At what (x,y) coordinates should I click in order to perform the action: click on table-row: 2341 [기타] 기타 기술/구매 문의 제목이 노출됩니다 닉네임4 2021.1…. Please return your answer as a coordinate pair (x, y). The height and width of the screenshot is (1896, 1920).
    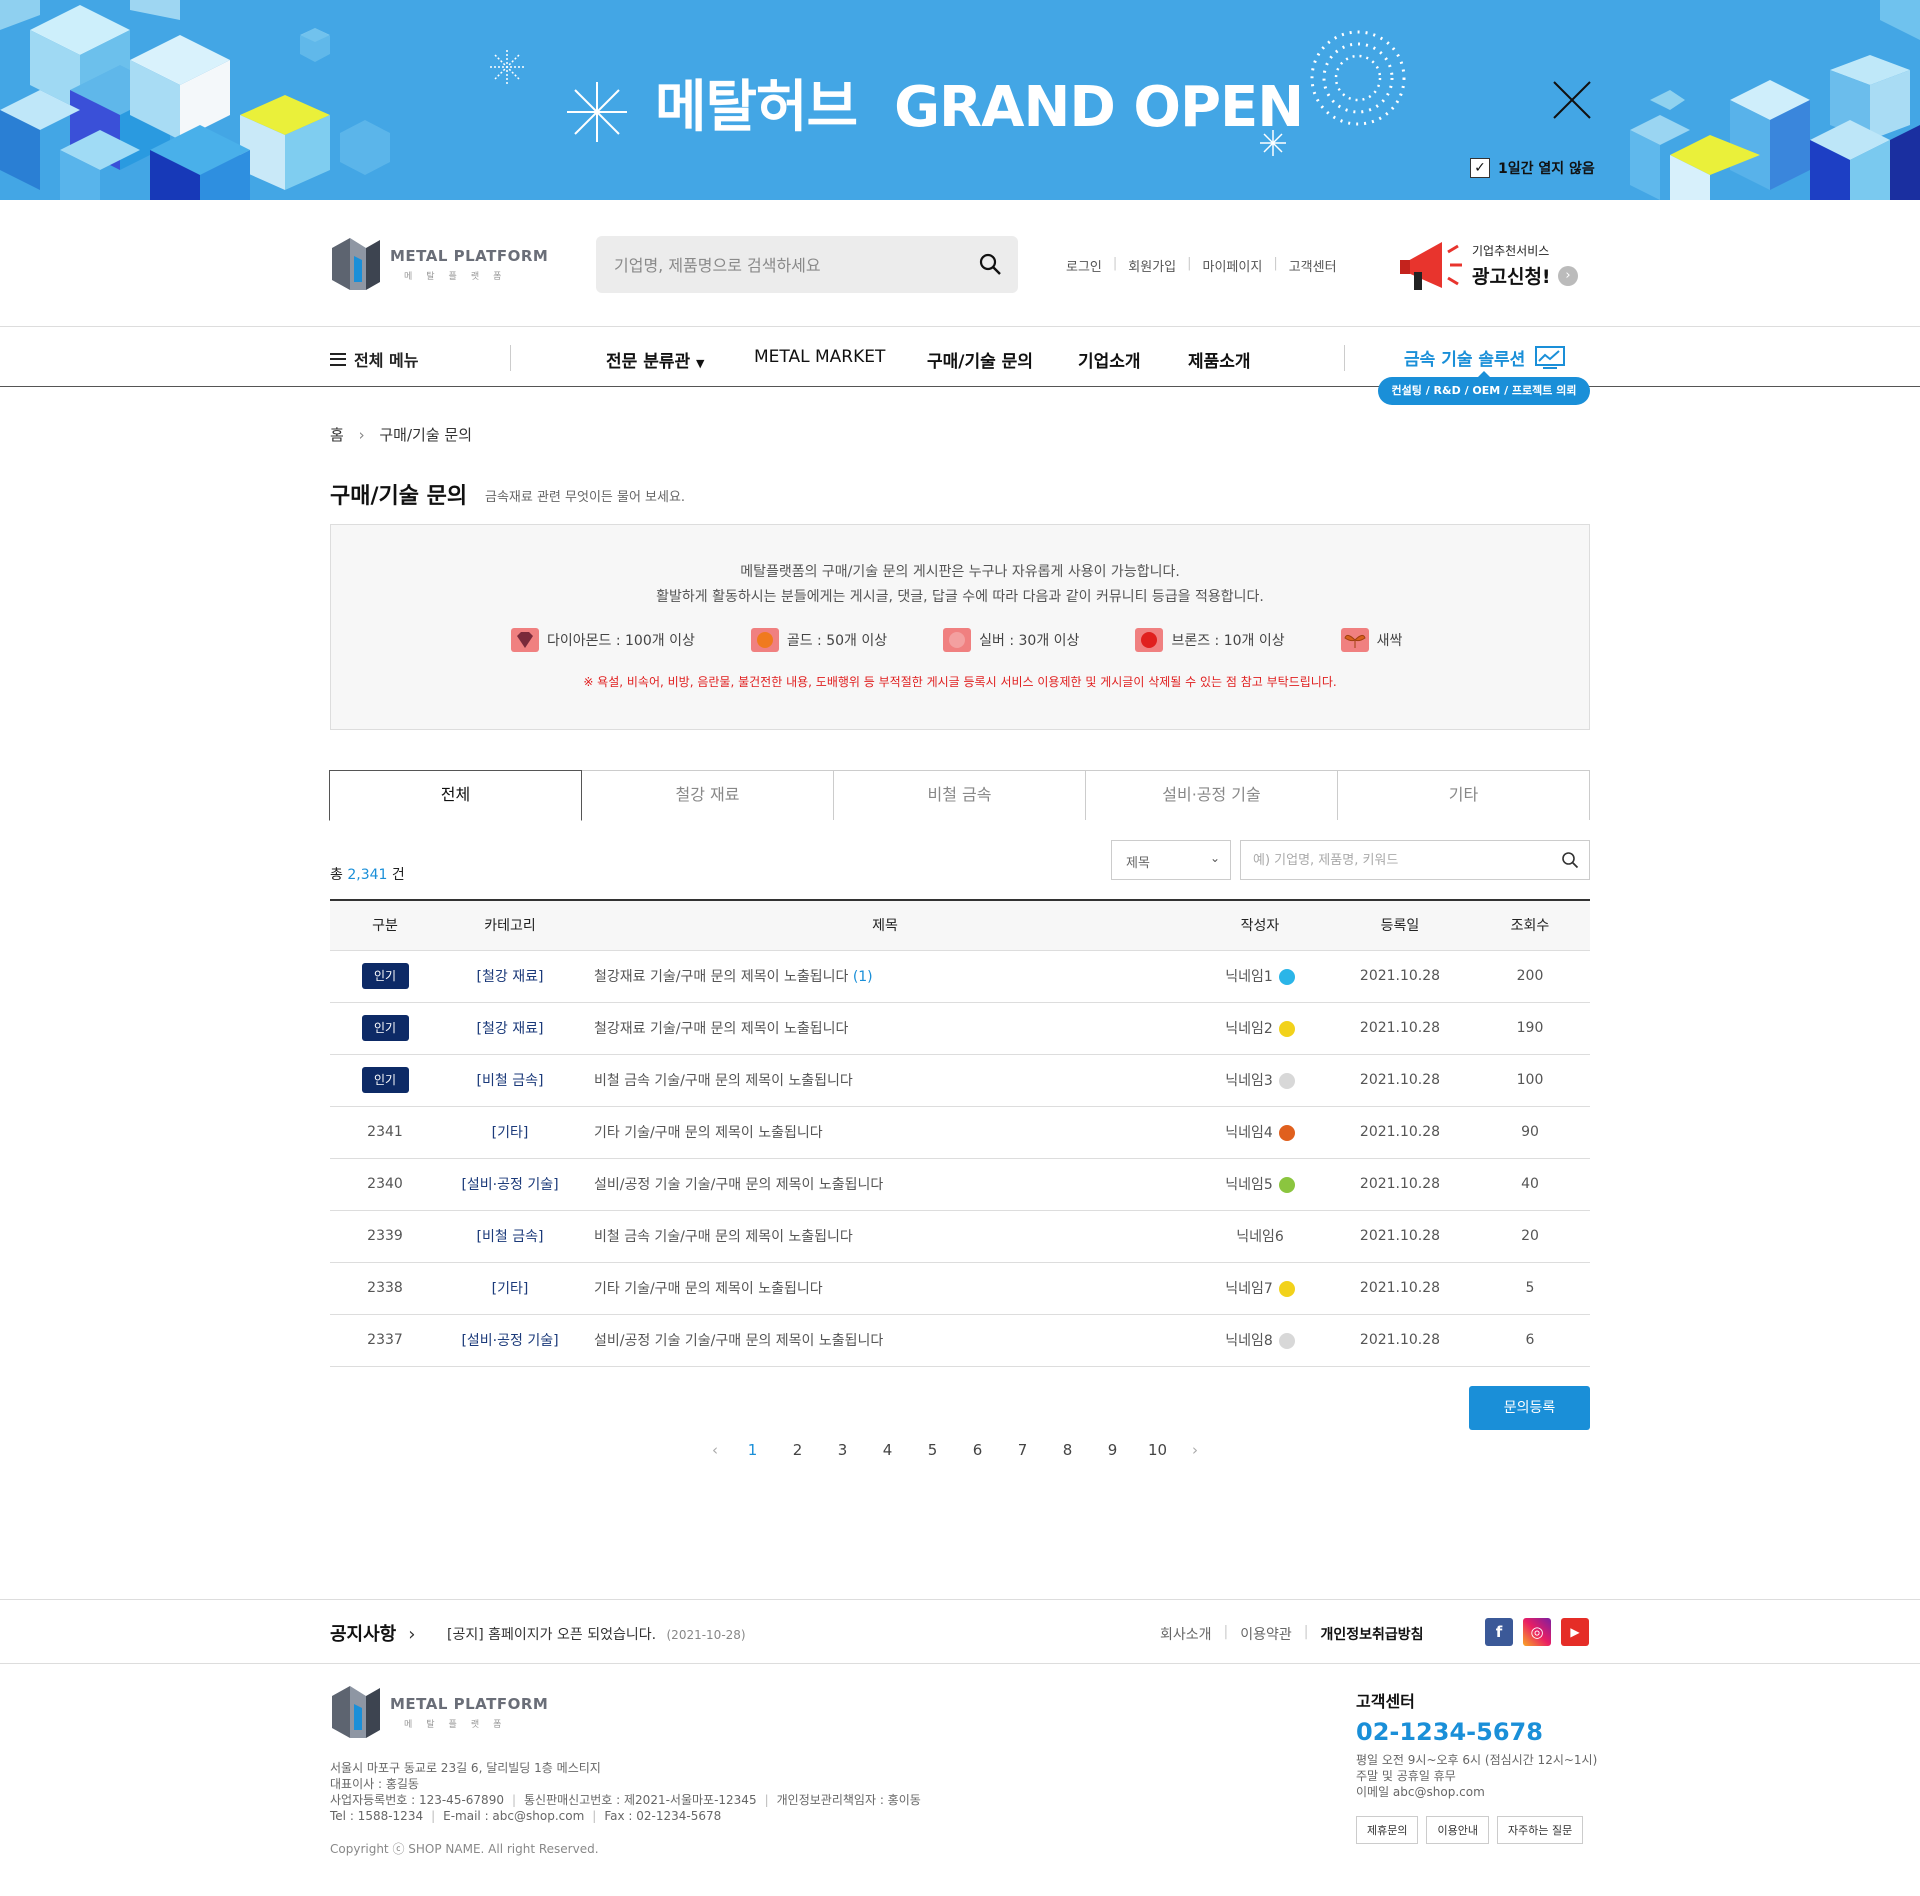
    Looking at the image, I should click on (960, 1132).